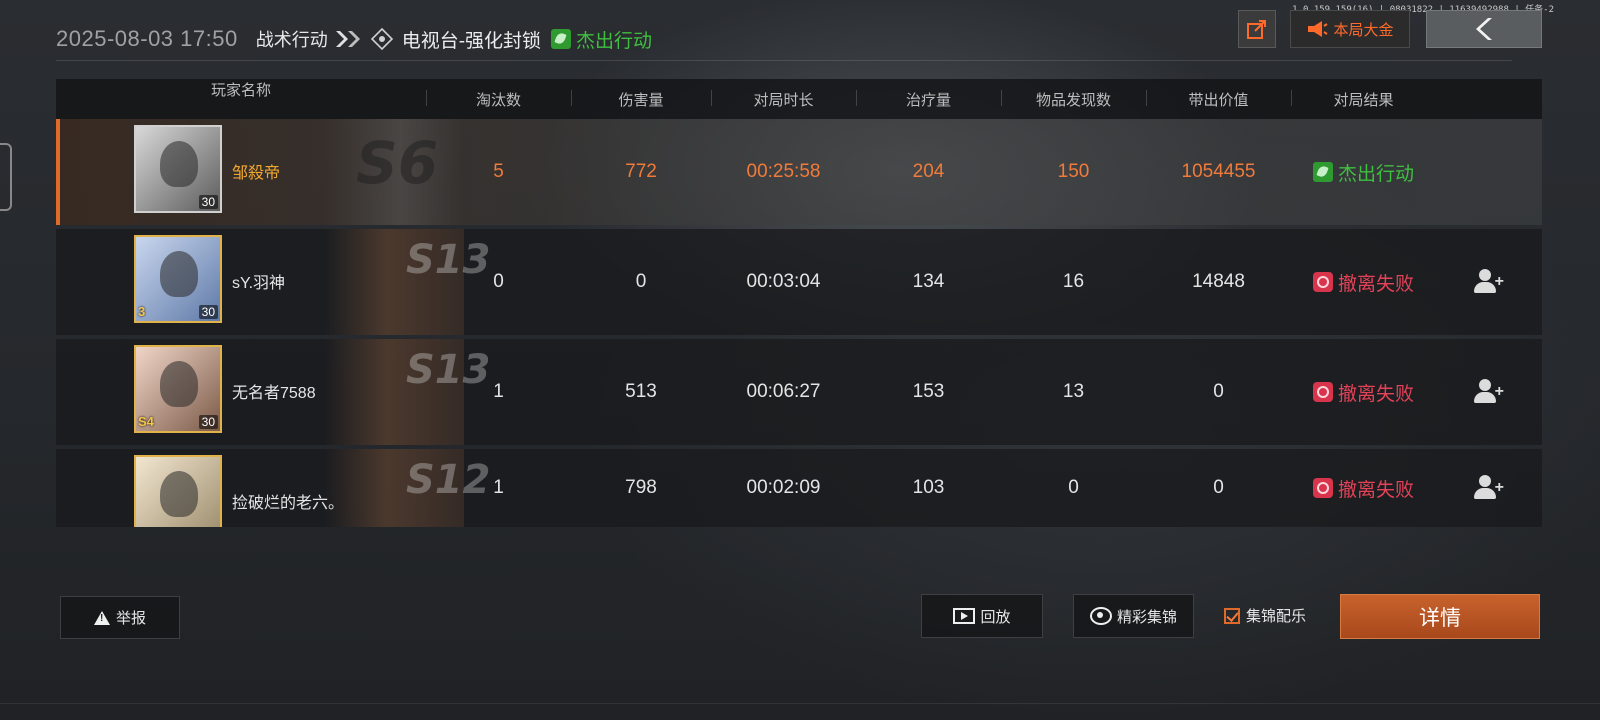 The image size is (1600, 720). Describe the element at coordinates (614, 41) in the screenshot. I see `match-result-label: 杰出行动` at that location.